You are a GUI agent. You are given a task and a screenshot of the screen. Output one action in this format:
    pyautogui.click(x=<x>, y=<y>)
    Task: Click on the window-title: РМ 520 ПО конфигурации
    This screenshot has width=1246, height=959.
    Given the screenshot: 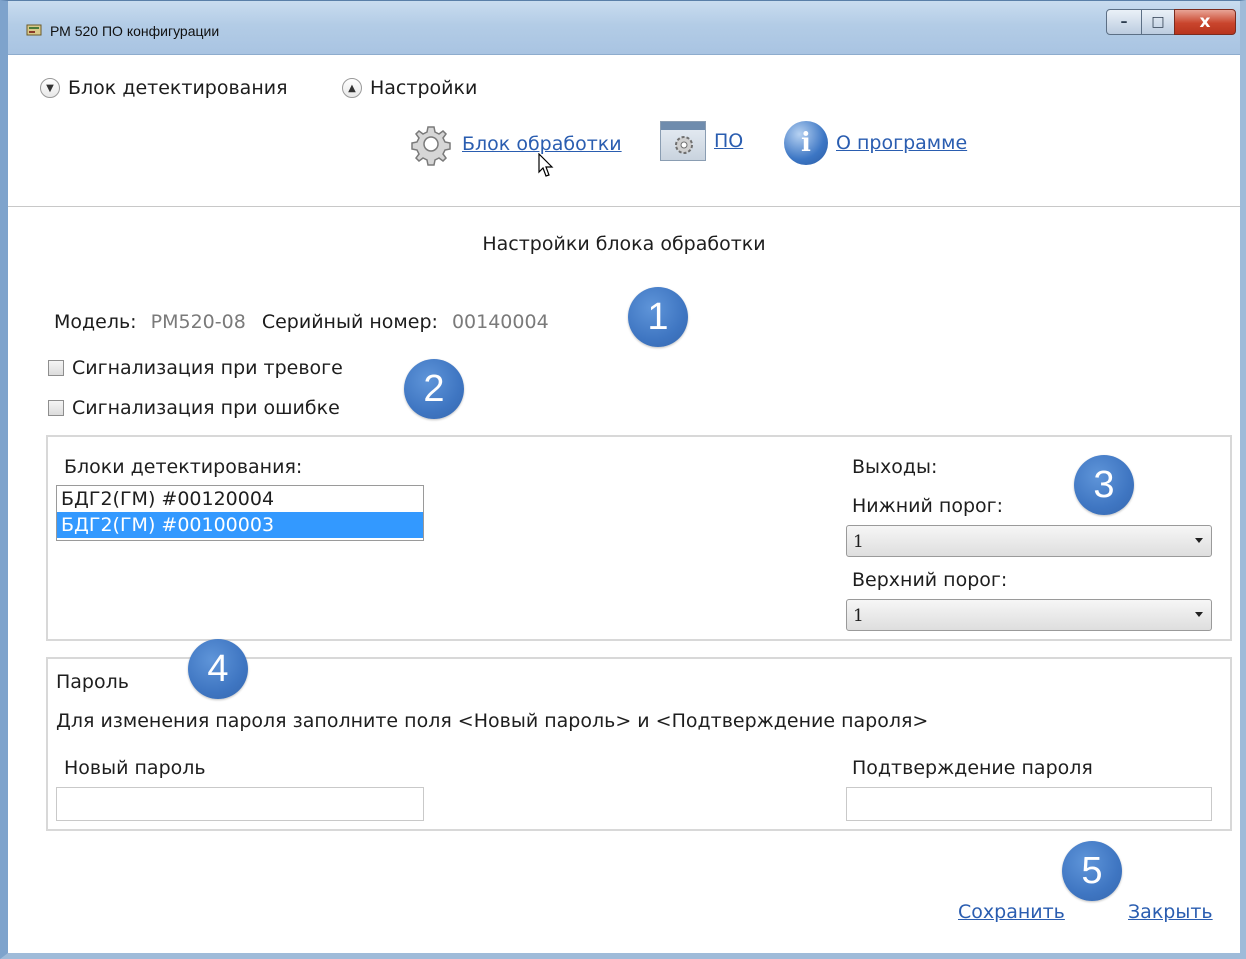 What is the action you would take?
    pyautogui.click(x=135, y=31)
    